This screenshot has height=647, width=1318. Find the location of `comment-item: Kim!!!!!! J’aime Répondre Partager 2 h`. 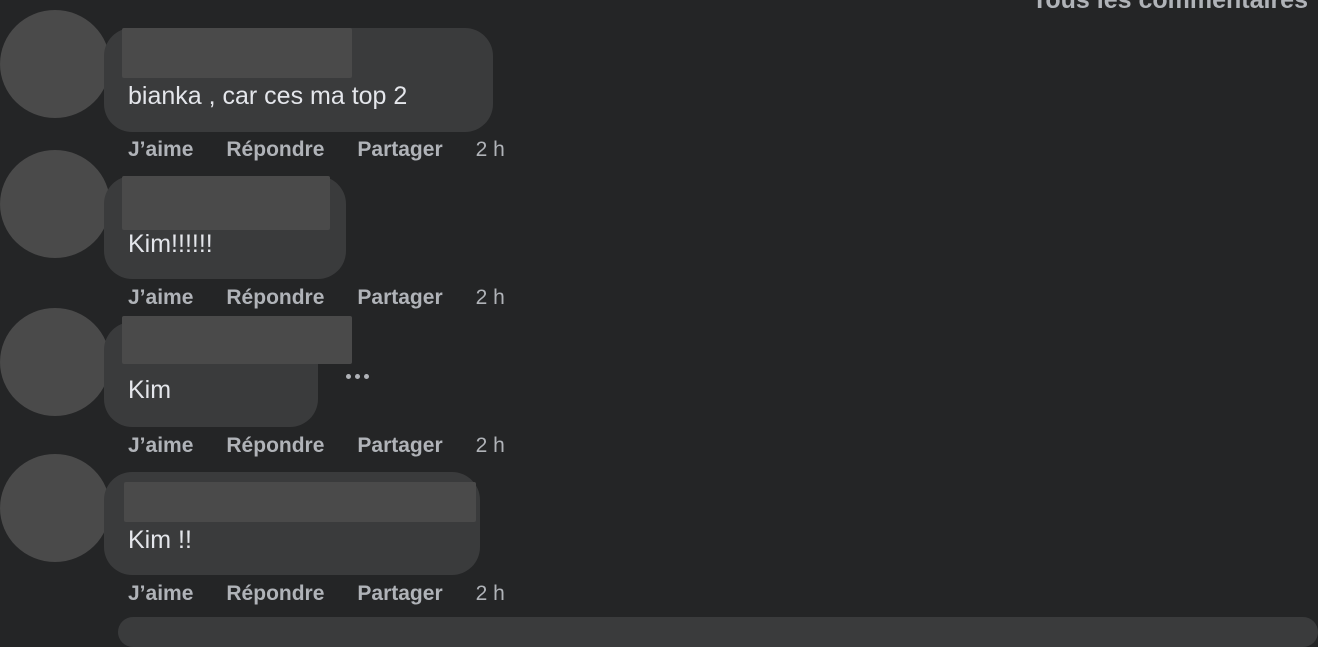

comment-item: Kim!!!!!! J’aime Répondre Partager 2 h is located at coordinates (350, 228).